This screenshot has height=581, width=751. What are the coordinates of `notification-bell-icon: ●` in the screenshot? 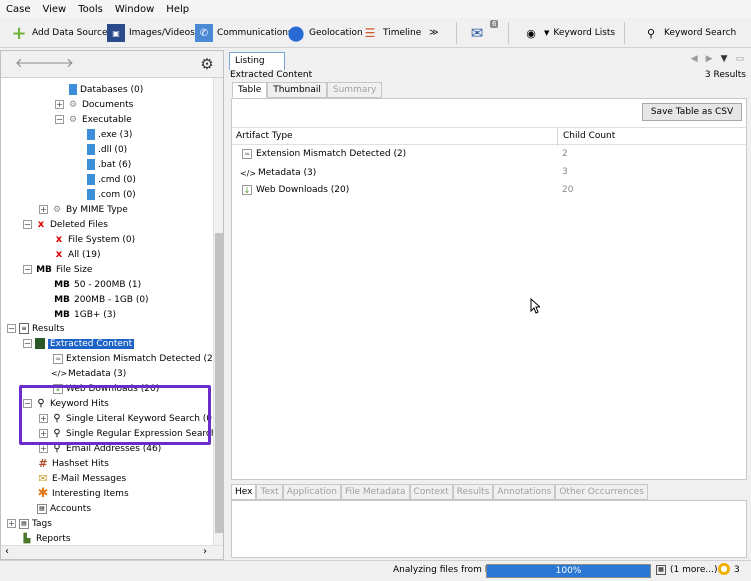 It's located at (724, 569).